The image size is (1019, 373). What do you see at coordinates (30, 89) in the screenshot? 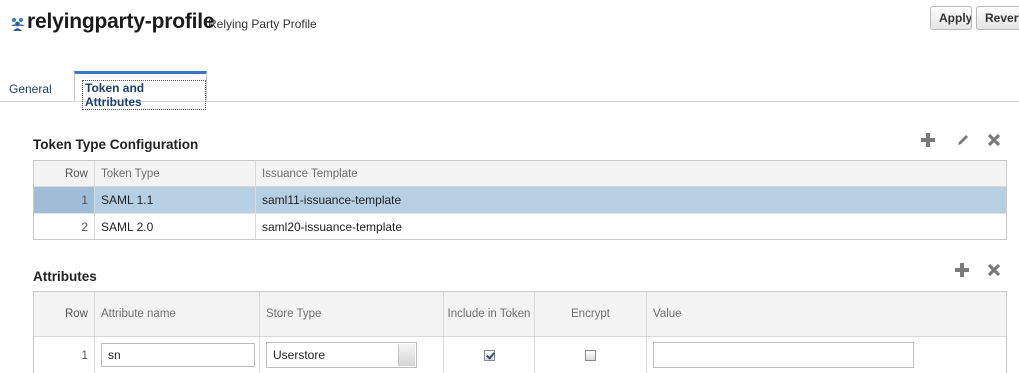
I see `tab-general: General` at bounding box center [30, 89].